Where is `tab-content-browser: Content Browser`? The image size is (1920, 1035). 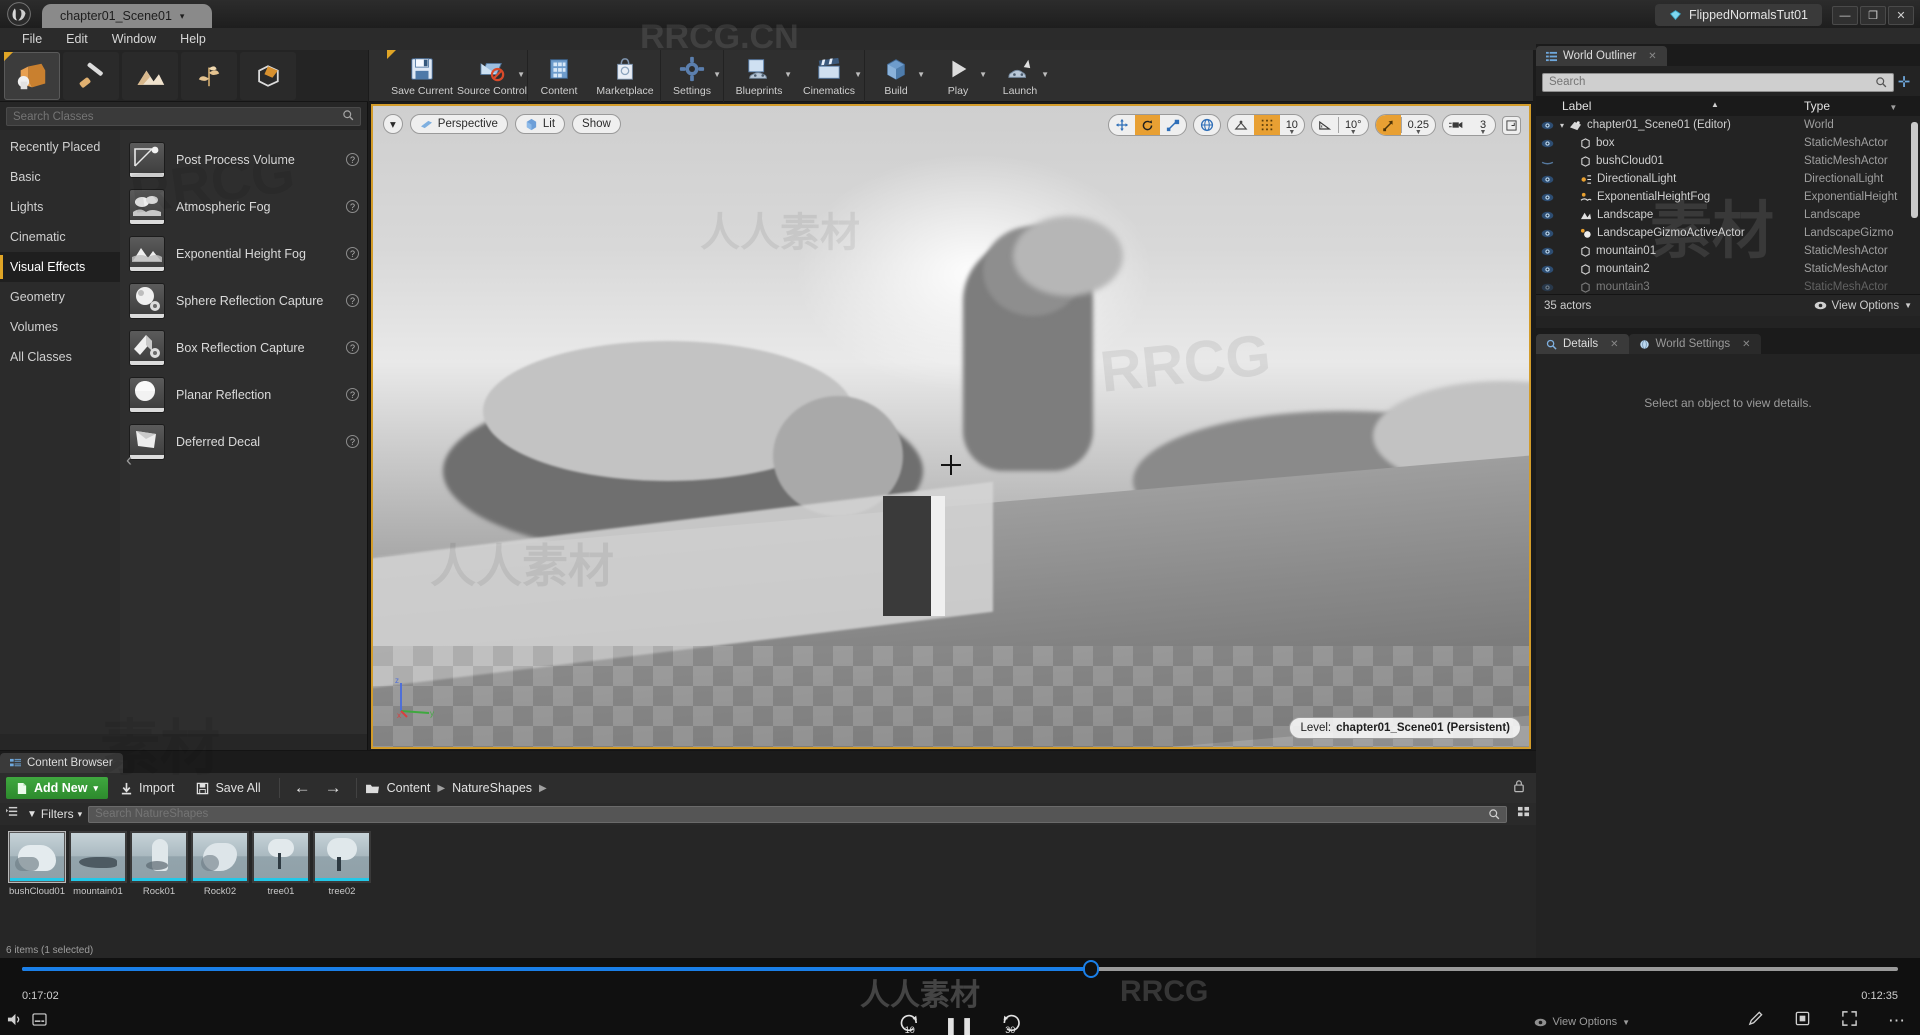
tab-content-browser: Content Browser is located at coordinates (61, 763).